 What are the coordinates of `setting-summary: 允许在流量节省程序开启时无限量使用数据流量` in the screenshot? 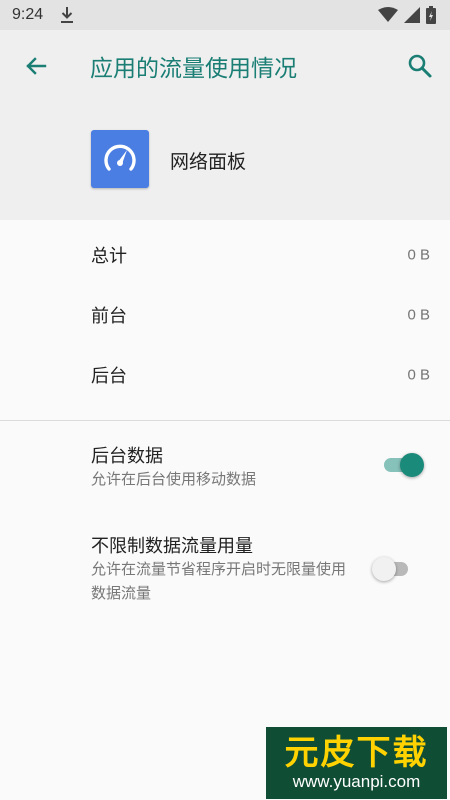 It's located at (219, 581).